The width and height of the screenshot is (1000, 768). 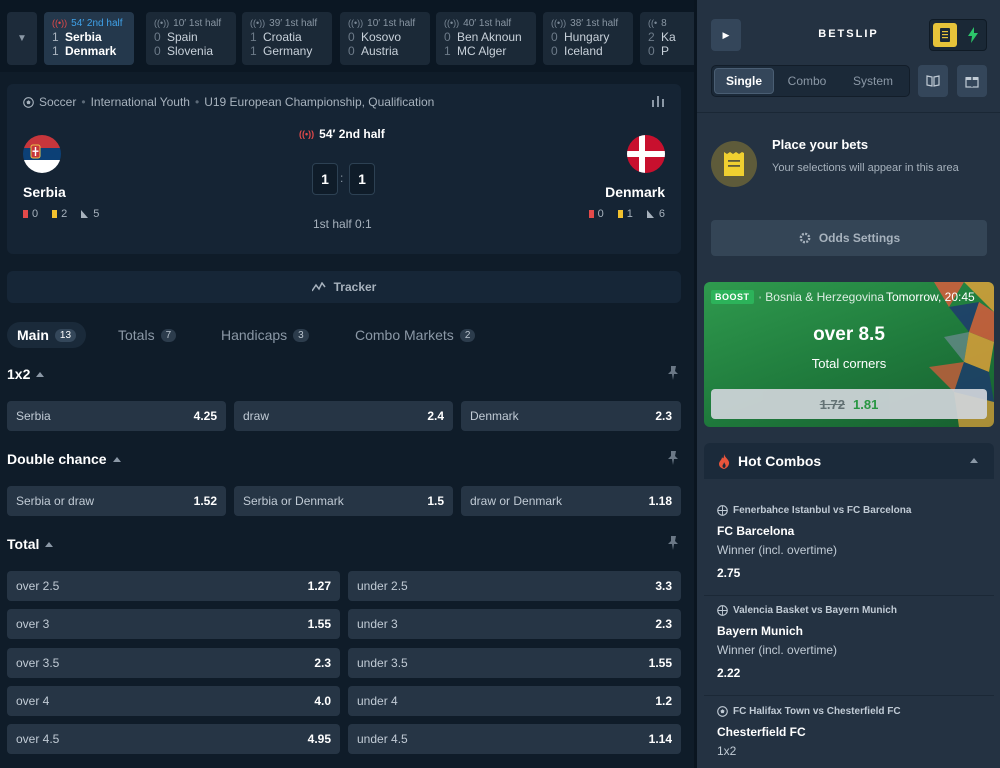 I want to click on boost-league-name: Bosnia & Herzegovina, so click(x=824, y=297).